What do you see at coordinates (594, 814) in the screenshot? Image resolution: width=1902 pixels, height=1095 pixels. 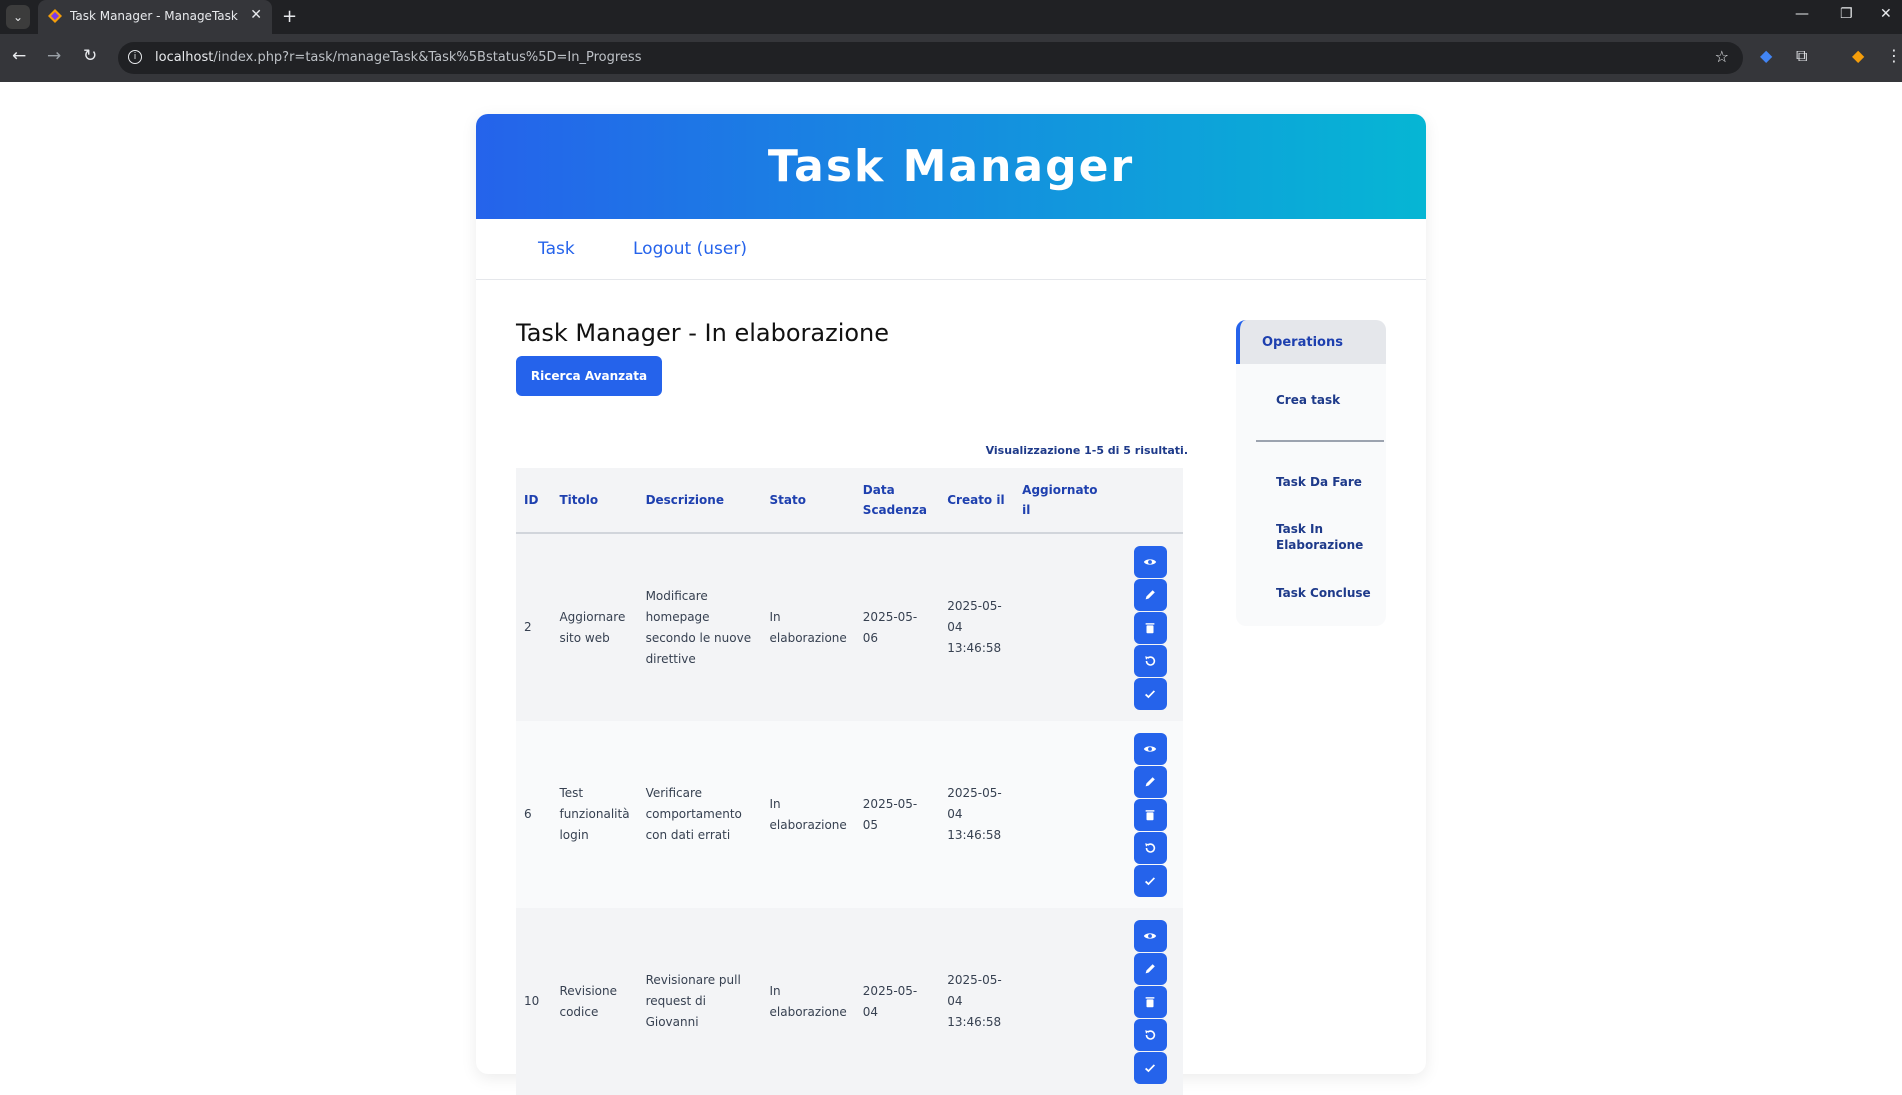 I see `cell-title: Test funzionalità login` at bounding box center [594, 814].